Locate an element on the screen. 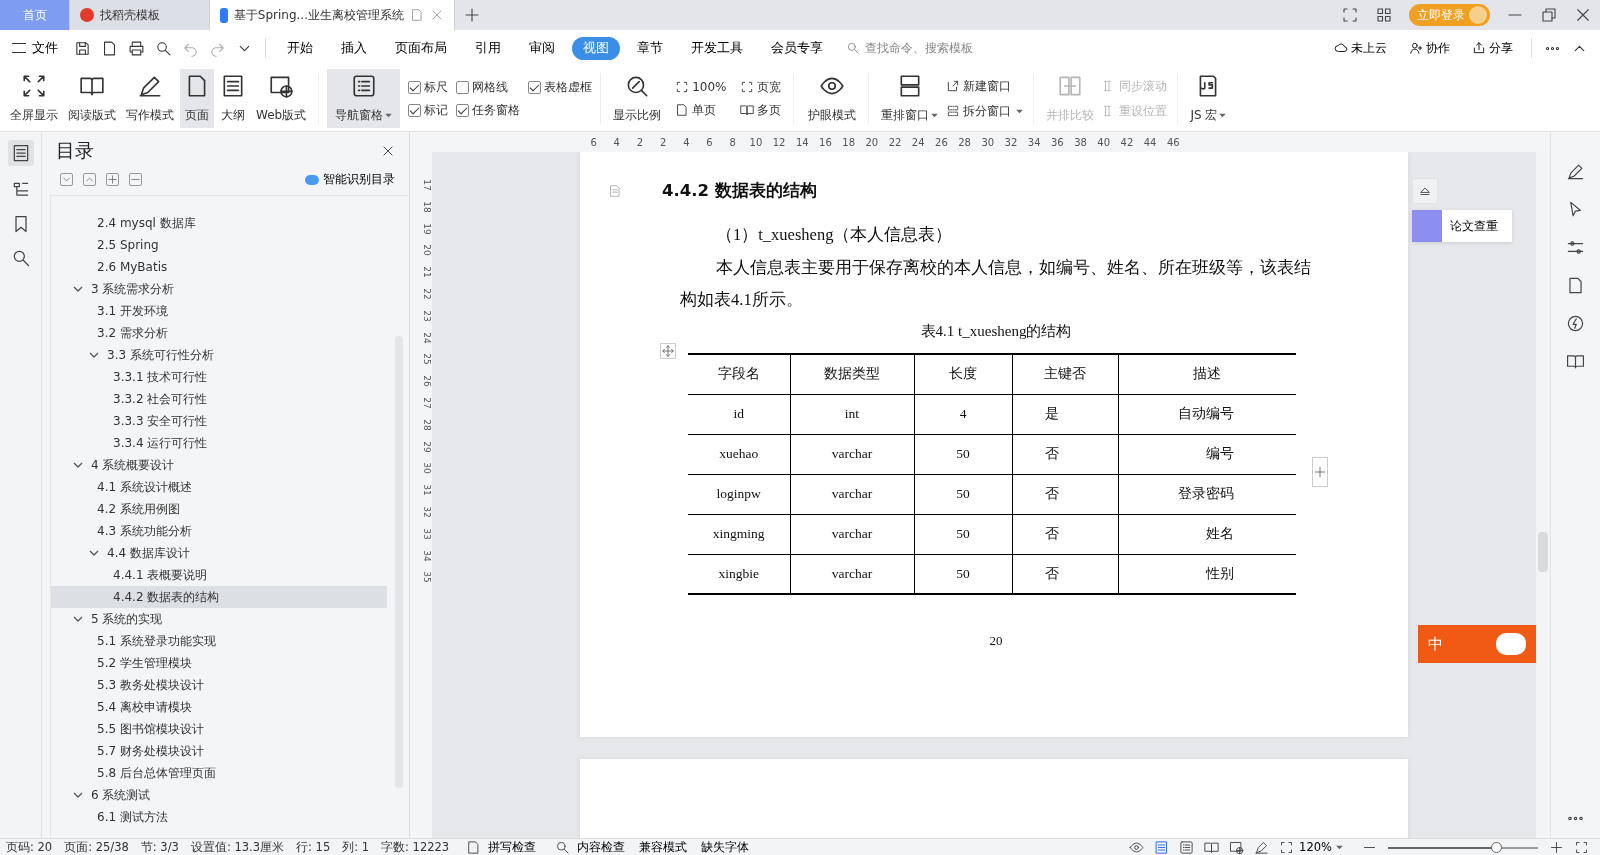  file-menu: 文件 is located at coordinates (38, 48).